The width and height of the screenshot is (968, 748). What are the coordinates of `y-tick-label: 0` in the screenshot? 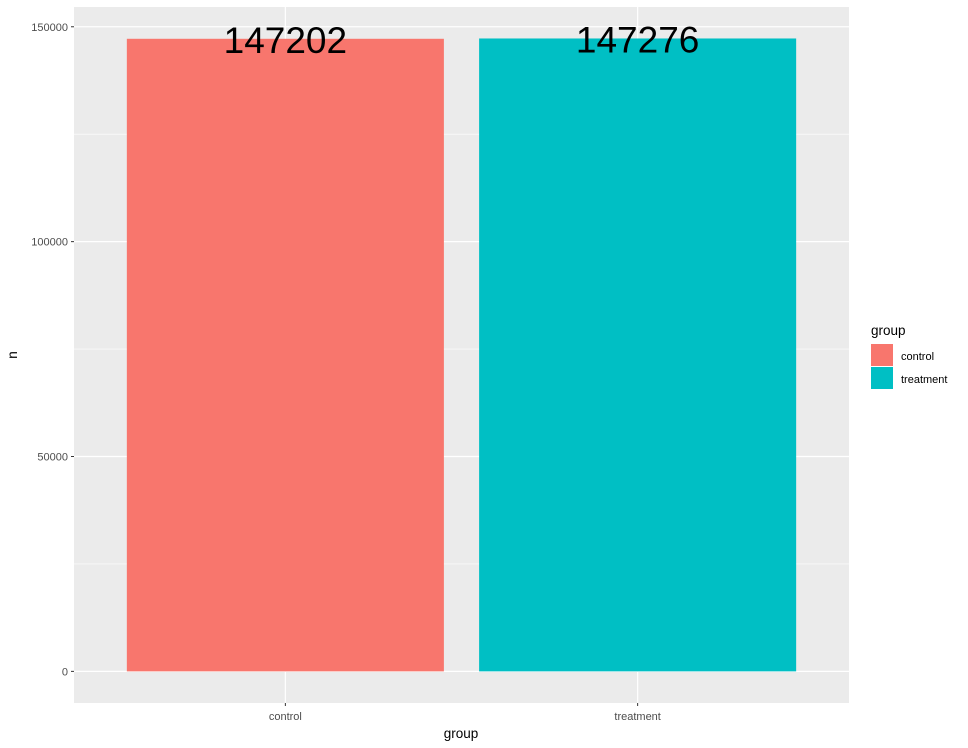 It's located at (65, 672).